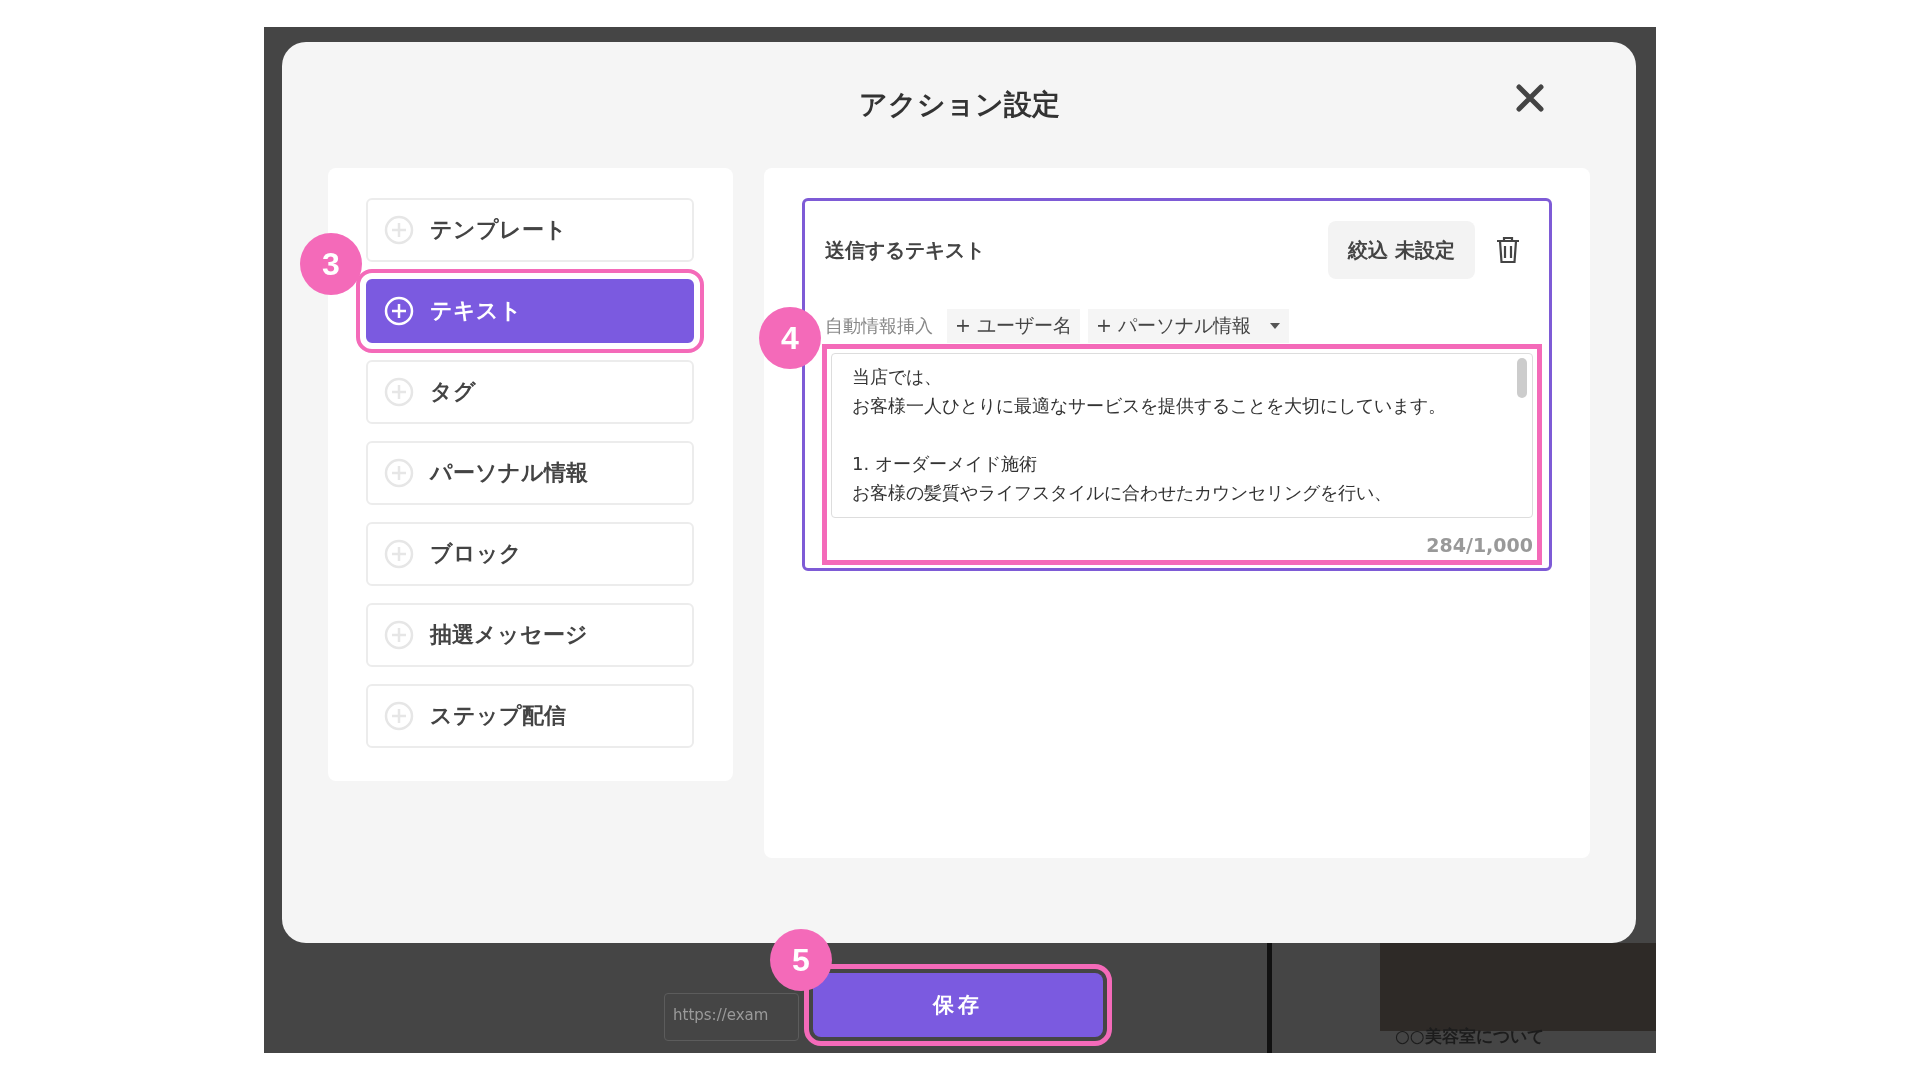 This screenshot has height=1080, width=1920. I want to click on caret-down-icon, so click(1274, 326).